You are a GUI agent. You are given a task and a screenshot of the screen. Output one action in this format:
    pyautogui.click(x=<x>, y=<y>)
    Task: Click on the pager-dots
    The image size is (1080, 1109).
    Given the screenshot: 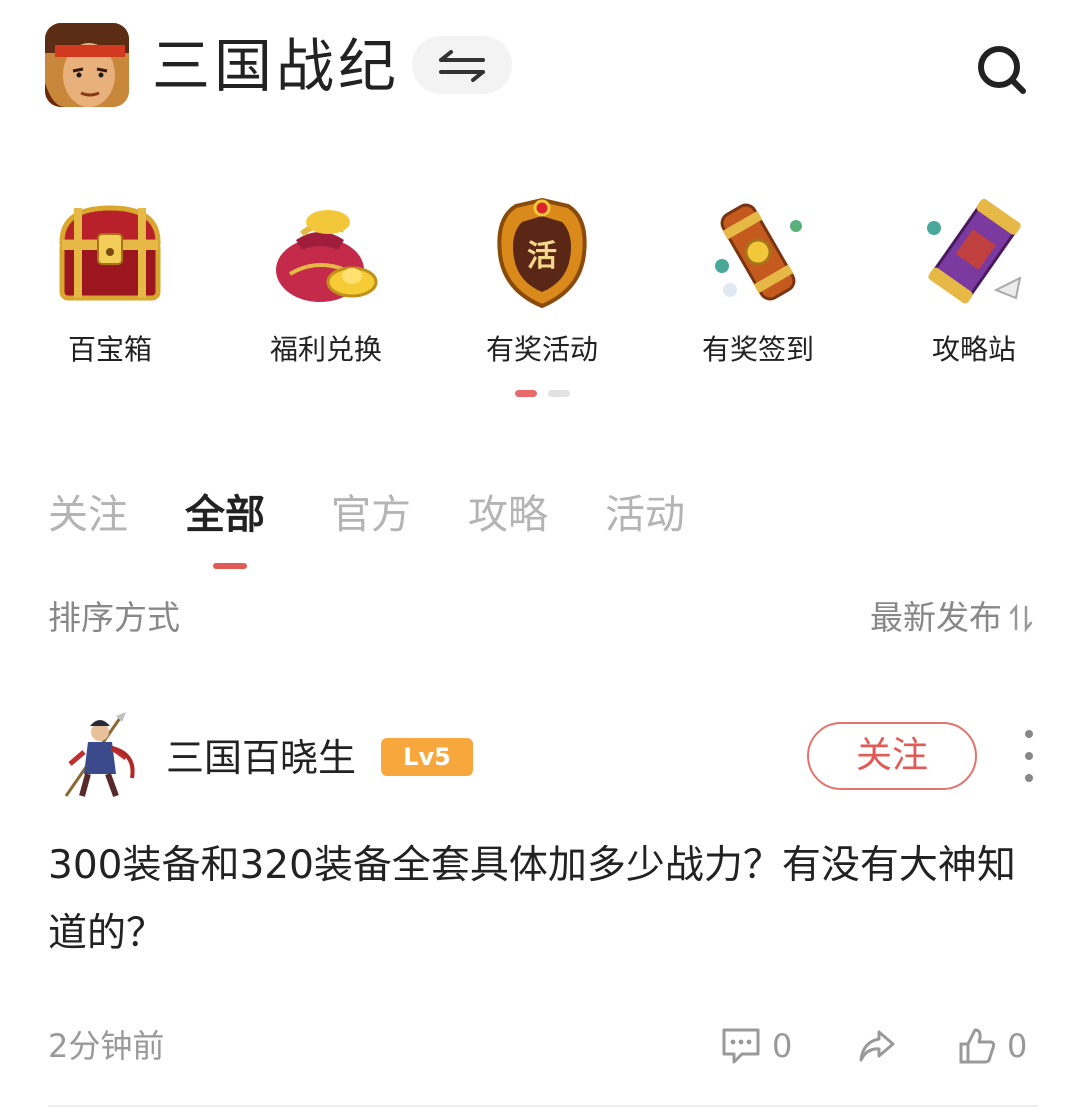 What is the action you would take?
    pyautogui.click(x=545, y=394)
    